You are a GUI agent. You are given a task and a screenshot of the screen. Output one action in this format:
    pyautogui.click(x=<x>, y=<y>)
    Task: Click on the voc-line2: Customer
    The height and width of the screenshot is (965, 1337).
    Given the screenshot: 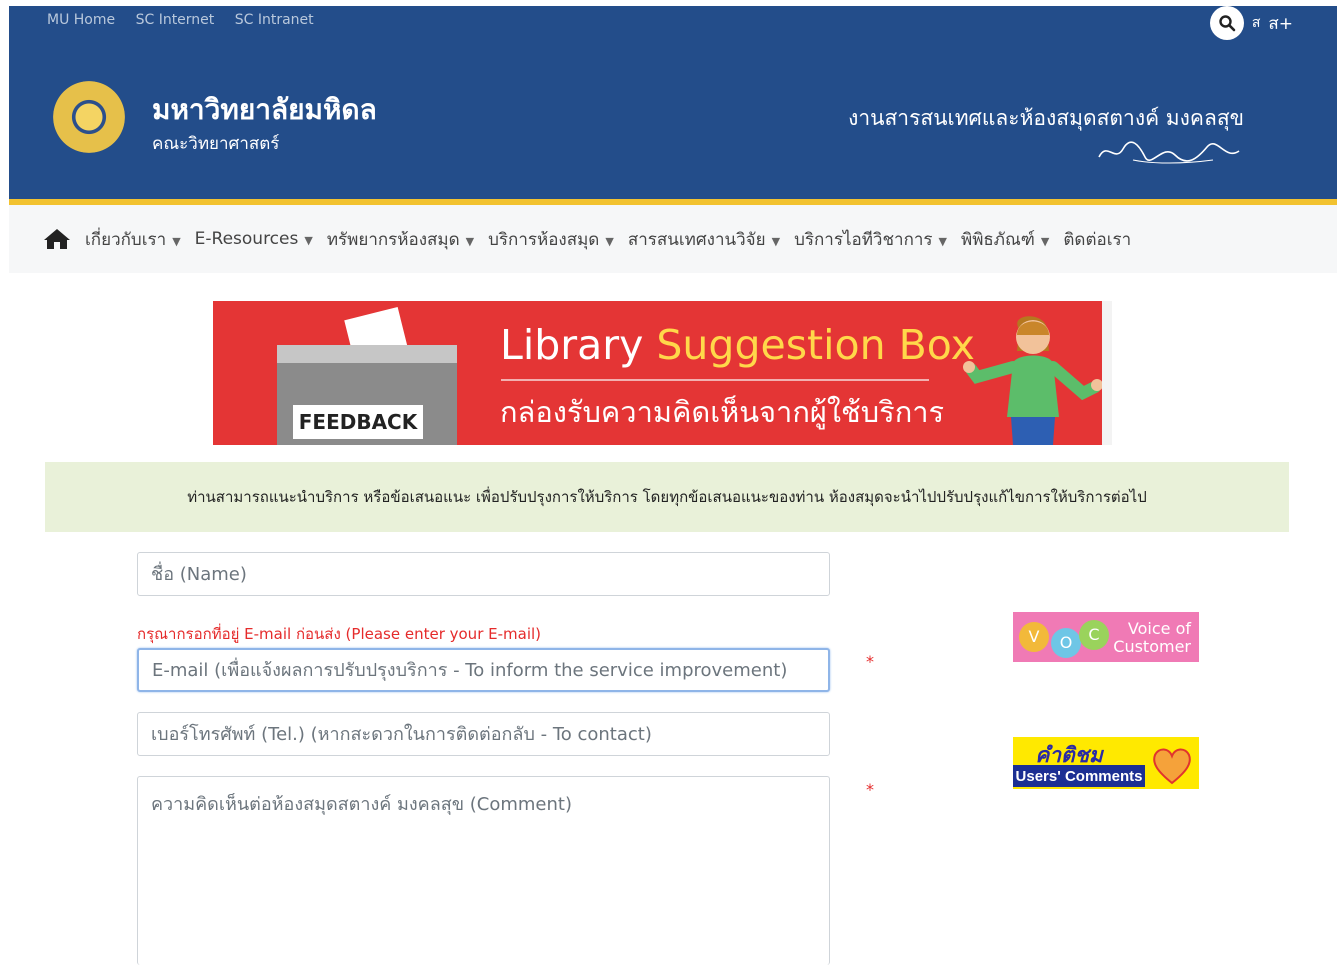 What is the action you would take?
    pyautogui.click(x=1152, y=646)
    